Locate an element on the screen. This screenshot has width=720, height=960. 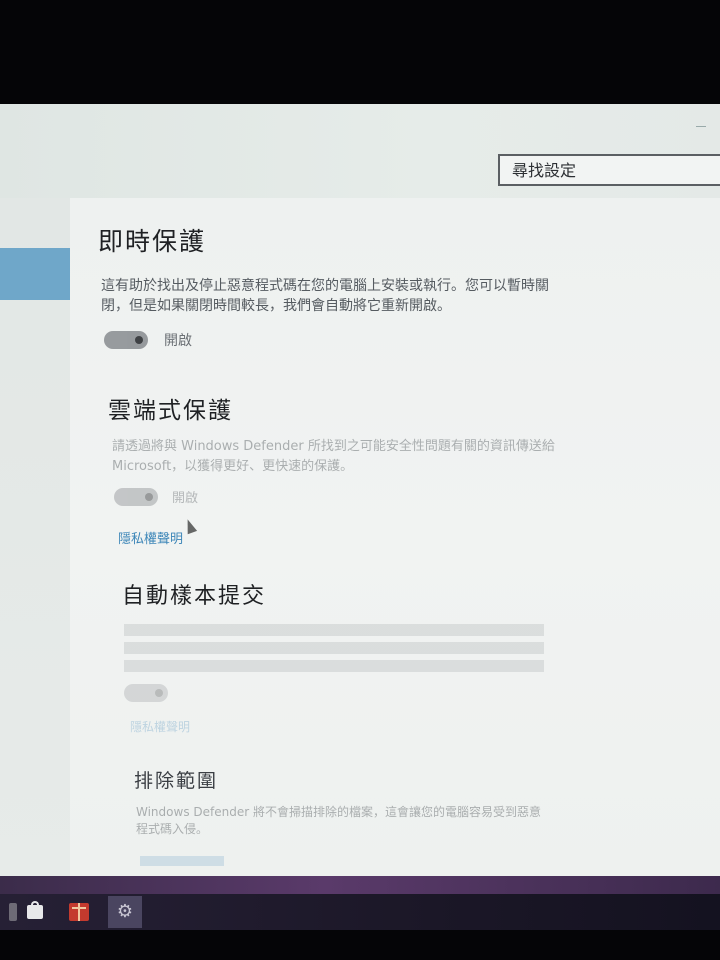
cloud-title: 雲端式保護 is located at coordinates (170, 411).